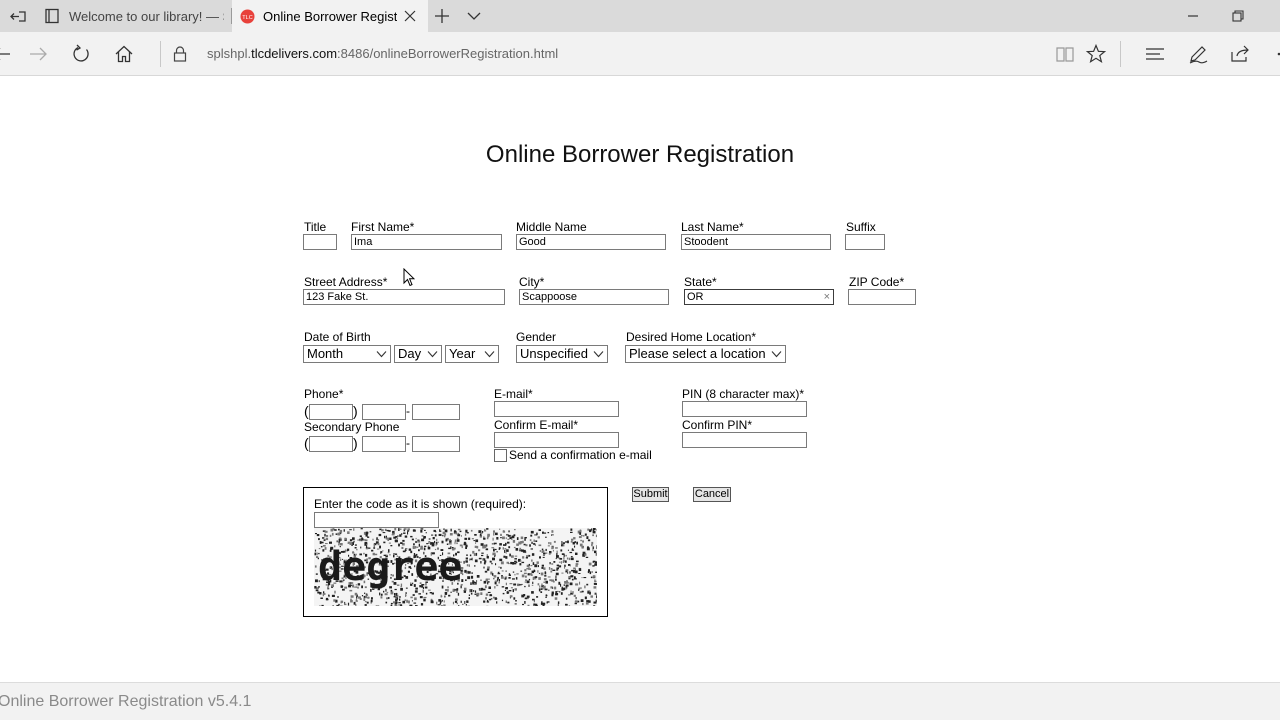 The image size is (1280, 720). Describe the element at coordinates (39, 54) in the screenshot. I see `forward-icon` at that location.